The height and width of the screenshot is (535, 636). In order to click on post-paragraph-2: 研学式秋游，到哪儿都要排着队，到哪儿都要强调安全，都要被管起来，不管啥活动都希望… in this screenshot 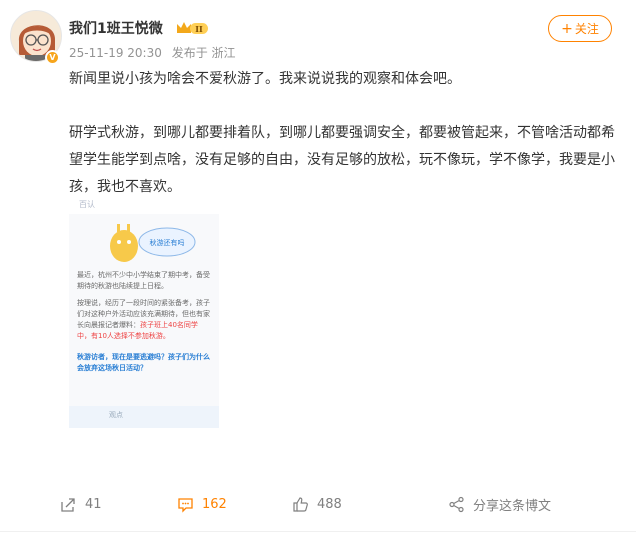, I will do `click(342, 160)`.